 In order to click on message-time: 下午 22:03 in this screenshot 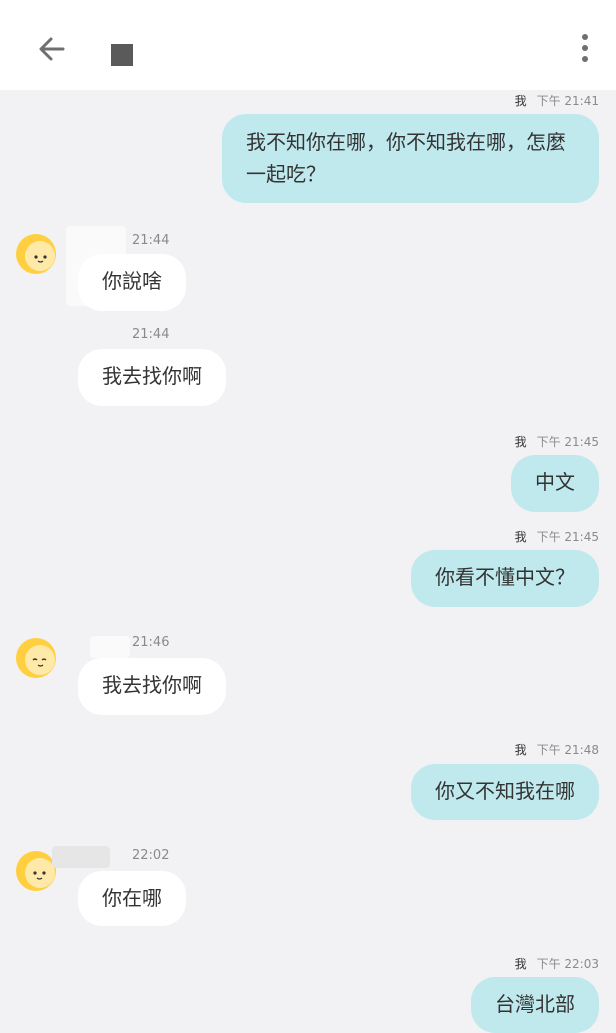, I will do `click(567, 964)`.